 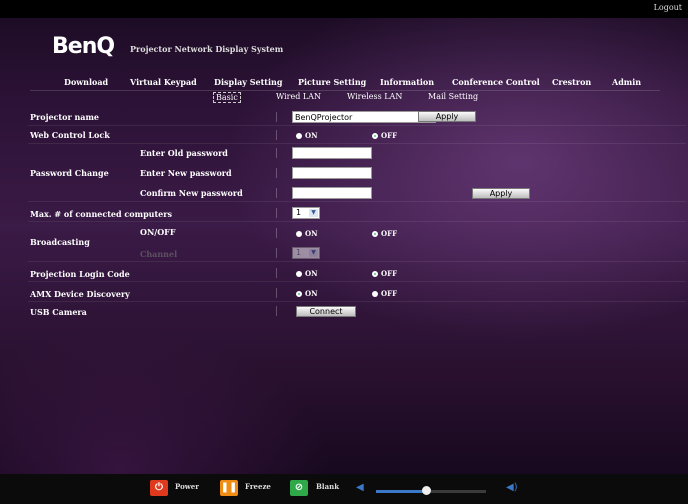 What do you see at coordinates (307, 135) in the screenshot?
I see `web-lock-on-radio: ON` at bounding box center [307, 135].